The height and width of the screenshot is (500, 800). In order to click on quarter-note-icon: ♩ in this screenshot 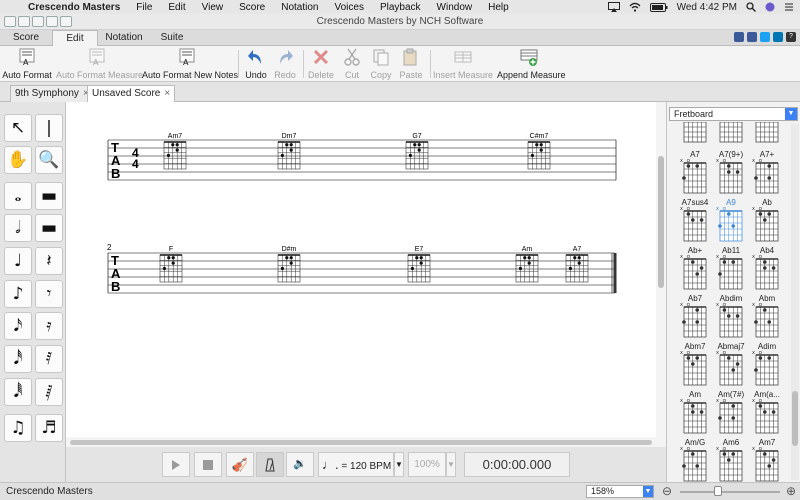, I will do `click(18, 261)`.